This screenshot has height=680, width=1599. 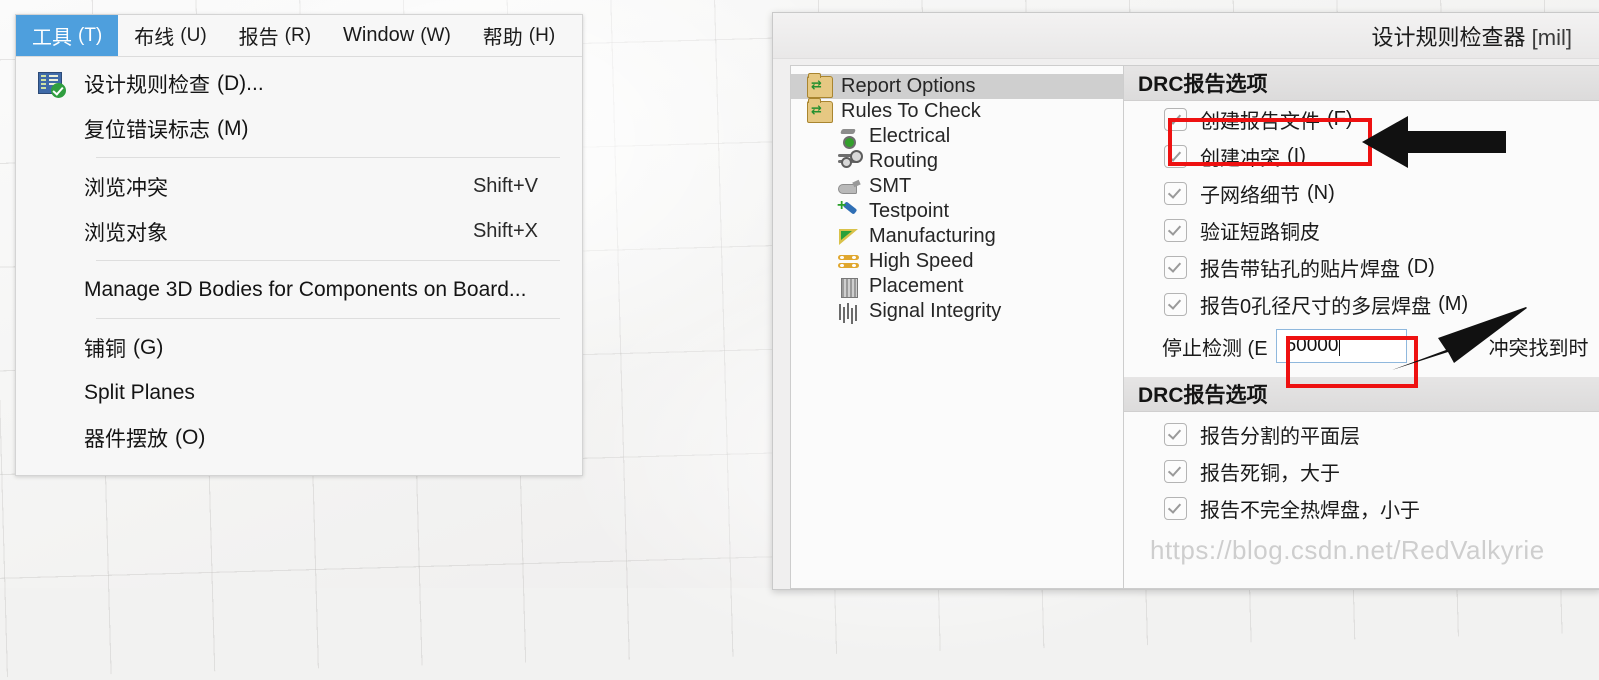 I want to click on menu-item-browse-objects-accel: Shift+X, so click(x=505, y=231).